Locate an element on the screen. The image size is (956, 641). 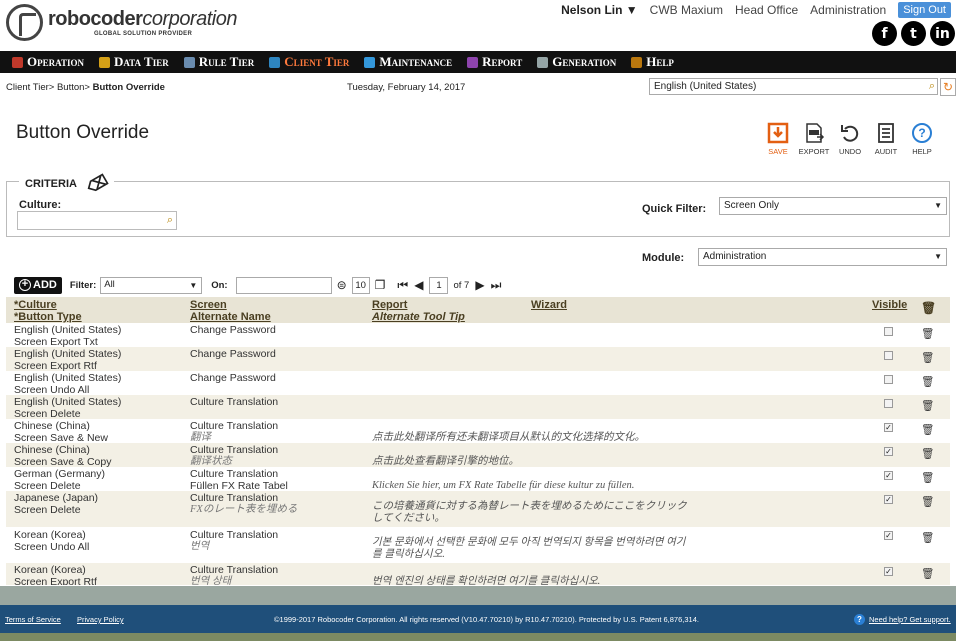
privacy-policy-link: Privacy Policy is located at coordinates (100, 619).